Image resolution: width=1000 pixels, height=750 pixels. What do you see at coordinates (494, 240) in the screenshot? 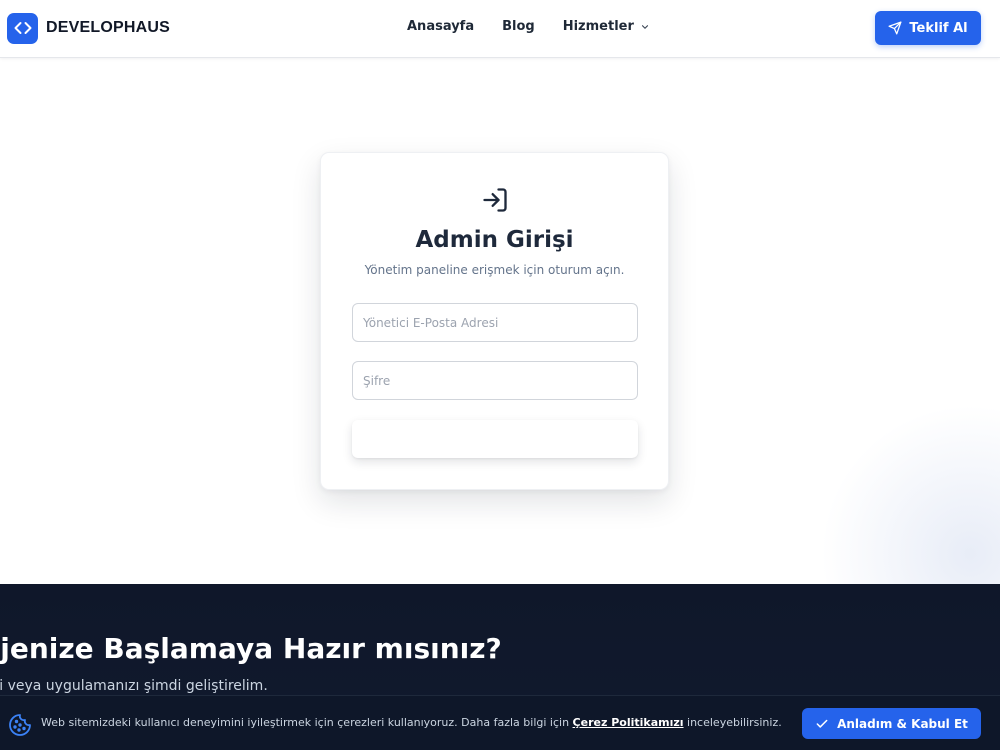
I see `login-title: Admin Girişi` at bounding box center [494, 240].